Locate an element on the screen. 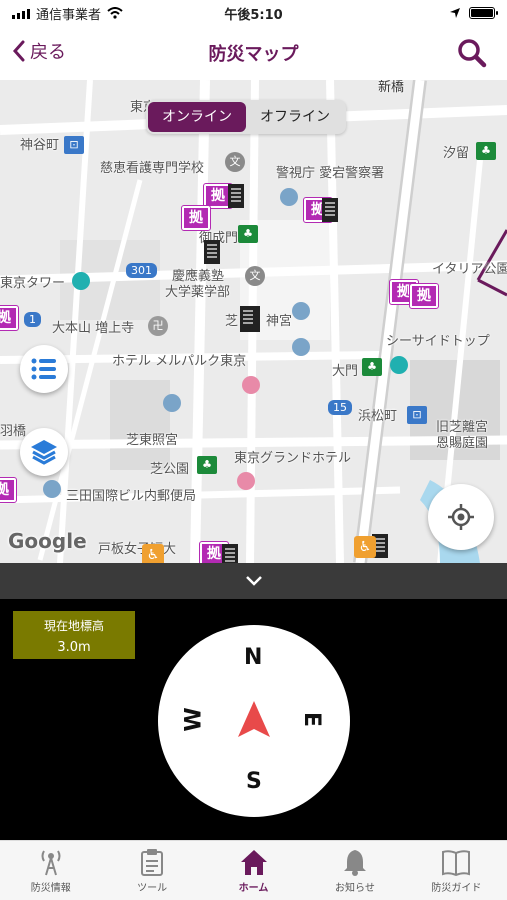 The image size is (507, 900). list-button is located at coordinates (44, 369).